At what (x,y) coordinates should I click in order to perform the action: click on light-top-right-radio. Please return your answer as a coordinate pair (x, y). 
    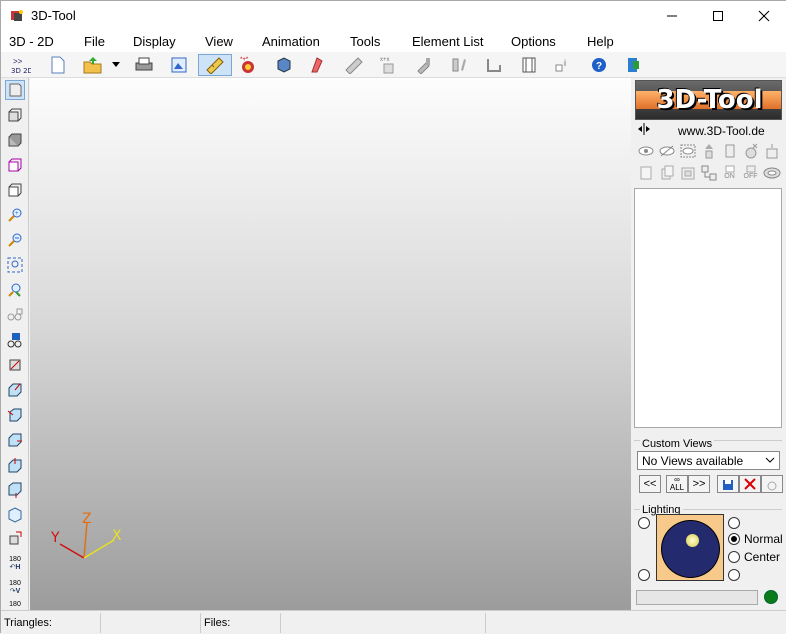
    Looking at the image, I should click on (734, 523).